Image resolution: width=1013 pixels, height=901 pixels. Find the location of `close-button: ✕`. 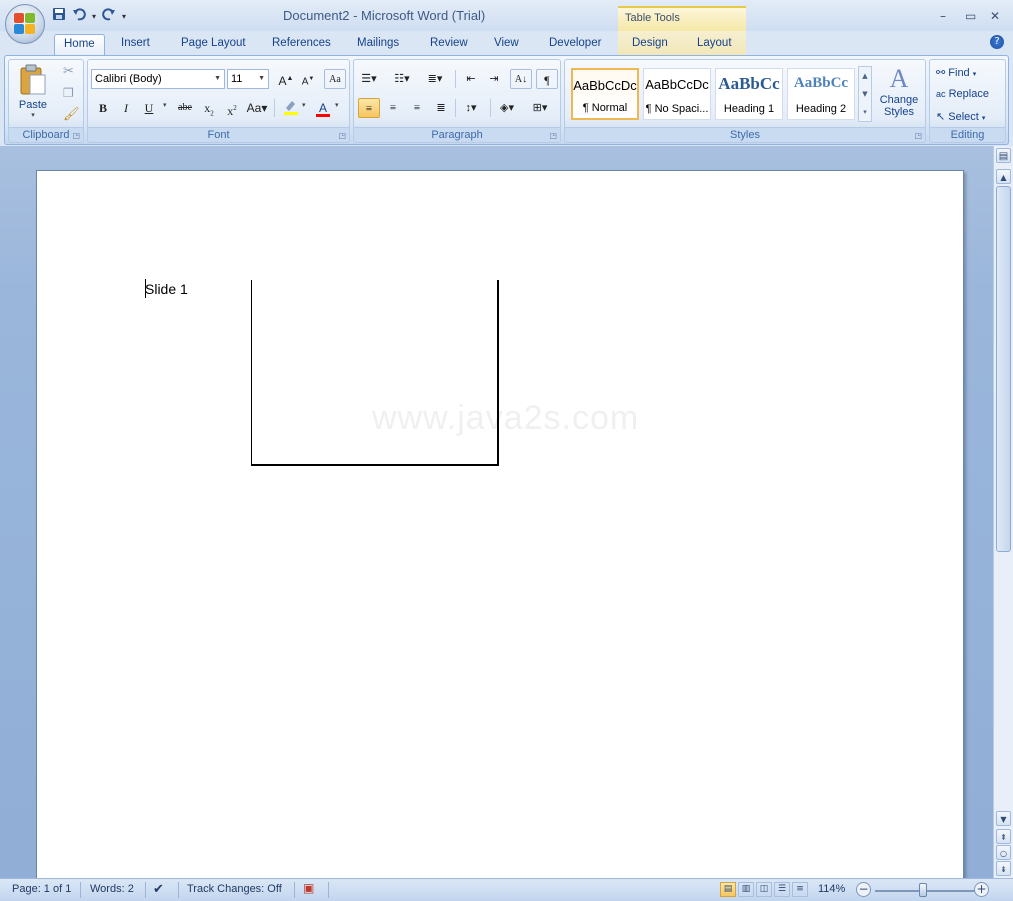

close-button: ✕ is located at coordinates (995, 16).